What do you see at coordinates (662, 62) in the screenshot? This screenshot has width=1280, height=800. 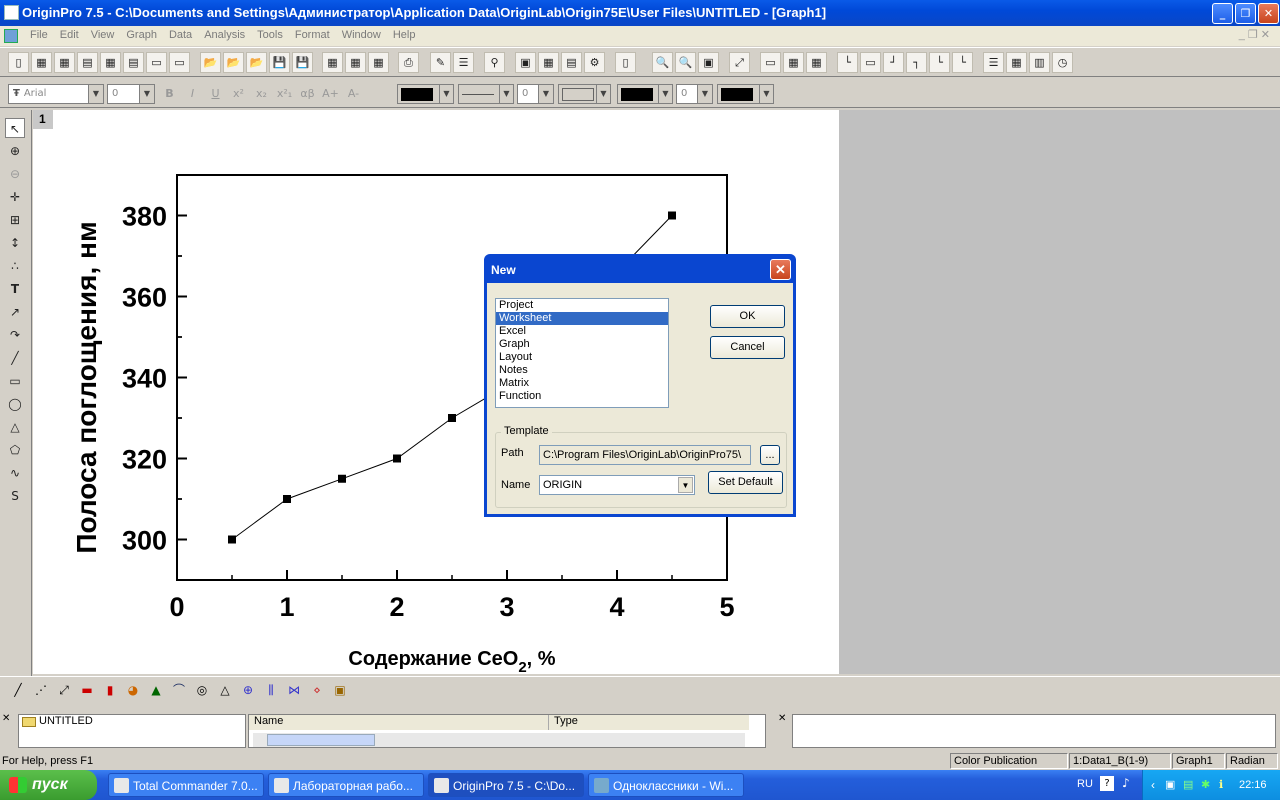 I see `zoom-in-icon: 🔍` at bounding box center [662, 62].